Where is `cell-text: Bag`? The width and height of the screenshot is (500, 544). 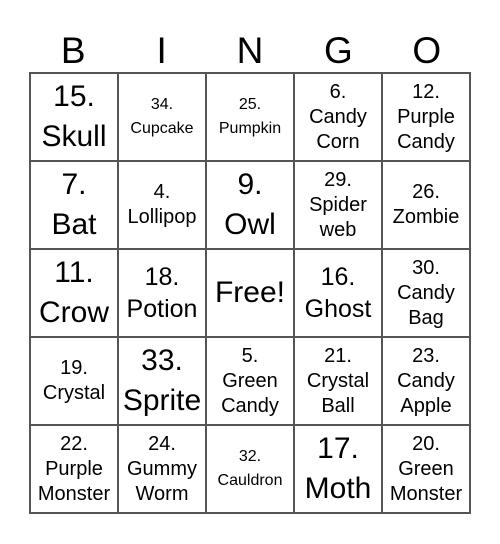 cell-text: Bag is located at coordinates (426, 317).